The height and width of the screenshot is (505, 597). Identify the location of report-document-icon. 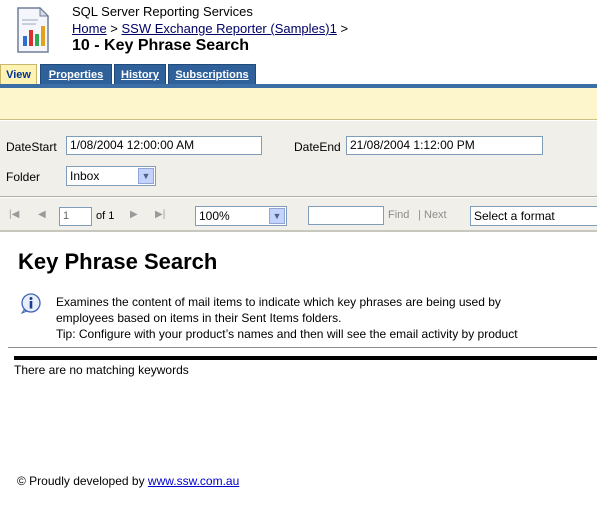
(32, 30).